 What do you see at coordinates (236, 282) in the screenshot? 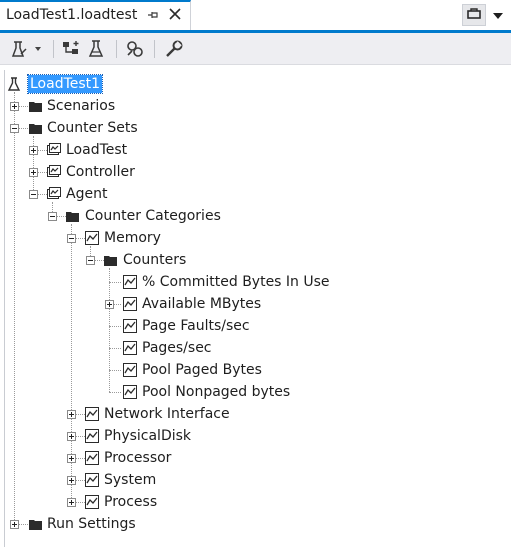
I see `tree-node-label: % Committed Bytes In Use` at bounding box center [236, 282].